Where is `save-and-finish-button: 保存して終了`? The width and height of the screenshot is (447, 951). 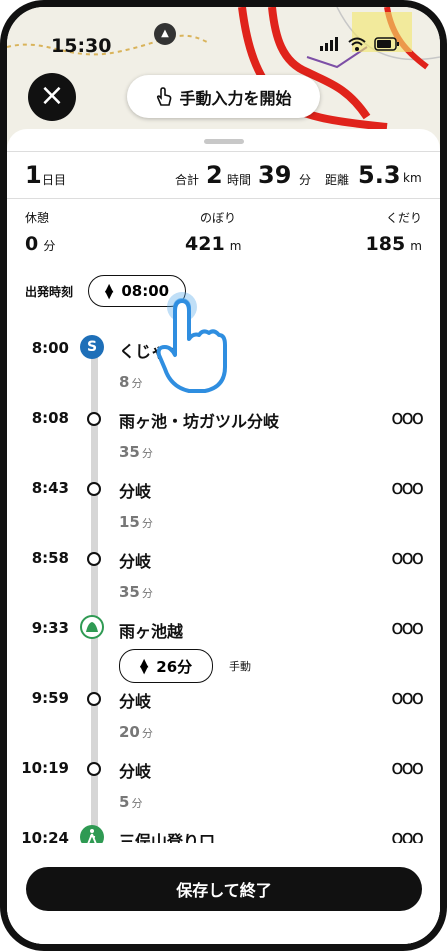
save-and-finish-button: 保存して終了 is located at coordinates (224, 889).